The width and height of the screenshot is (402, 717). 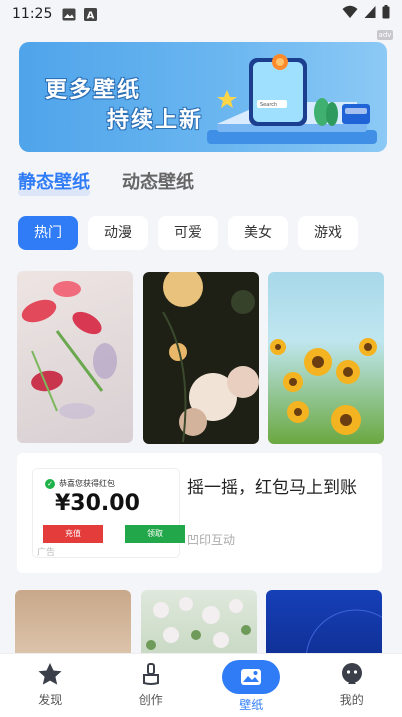 What do you see at coordinates (151, 675) in the screenshot?
I see `brush-icon` at bounding box center [151, 675].